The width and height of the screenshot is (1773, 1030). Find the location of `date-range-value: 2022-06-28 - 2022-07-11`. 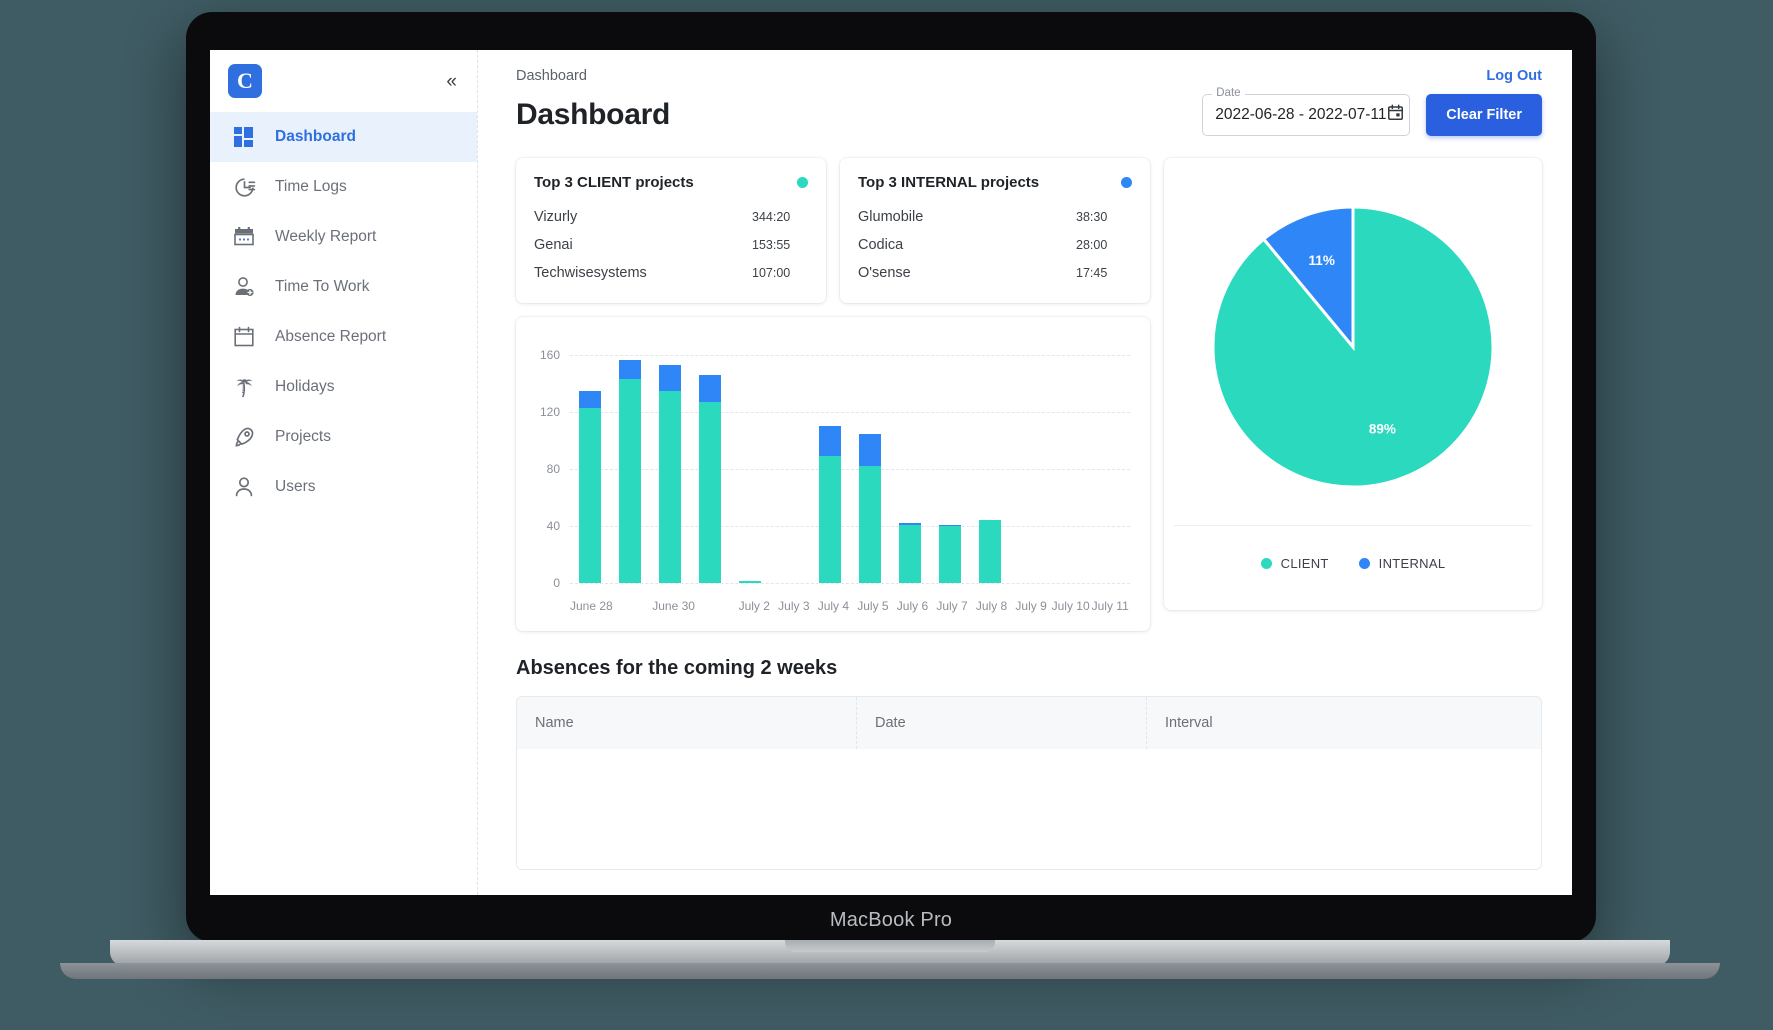

date-range-value: 2022-06-28 - 2022-07-11 is located at coordinates (1301, 114).